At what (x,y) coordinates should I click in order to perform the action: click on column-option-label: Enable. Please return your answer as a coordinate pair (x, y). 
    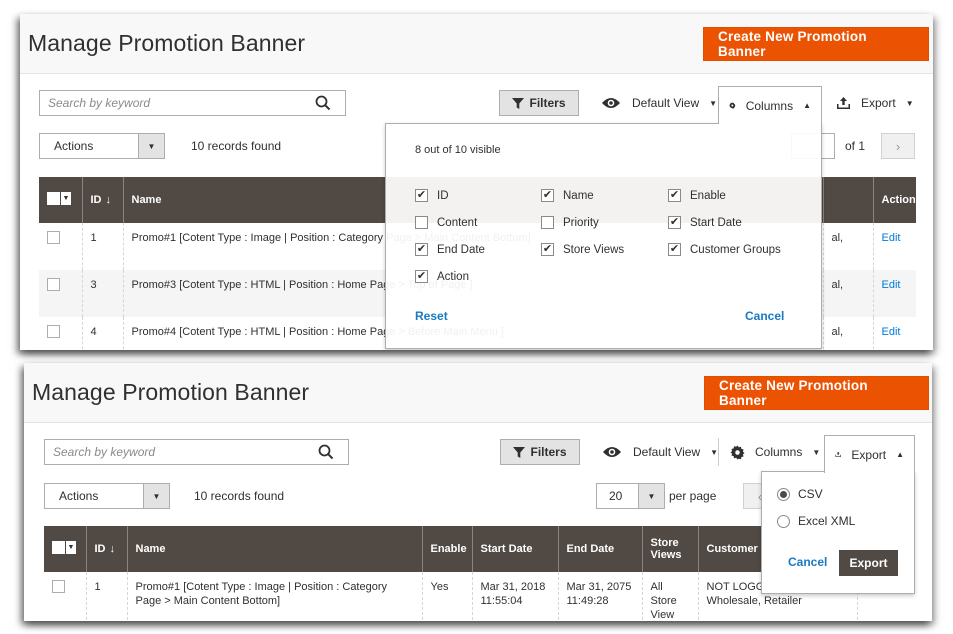
    Looking at the image, I should click on (708, 195).